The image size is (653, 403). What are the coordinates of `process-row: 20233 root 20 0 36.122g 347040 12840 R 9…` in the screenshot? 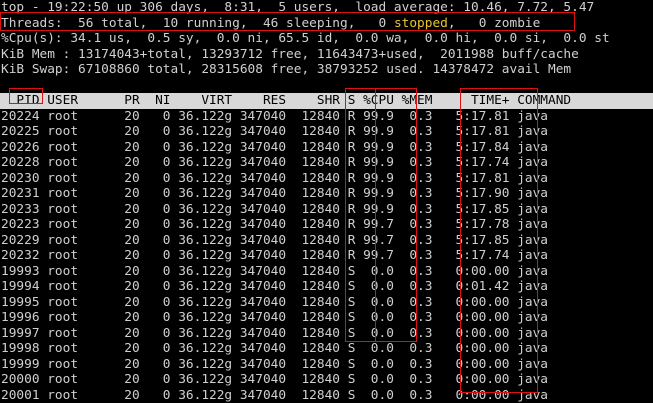 It's located at (275, 209).